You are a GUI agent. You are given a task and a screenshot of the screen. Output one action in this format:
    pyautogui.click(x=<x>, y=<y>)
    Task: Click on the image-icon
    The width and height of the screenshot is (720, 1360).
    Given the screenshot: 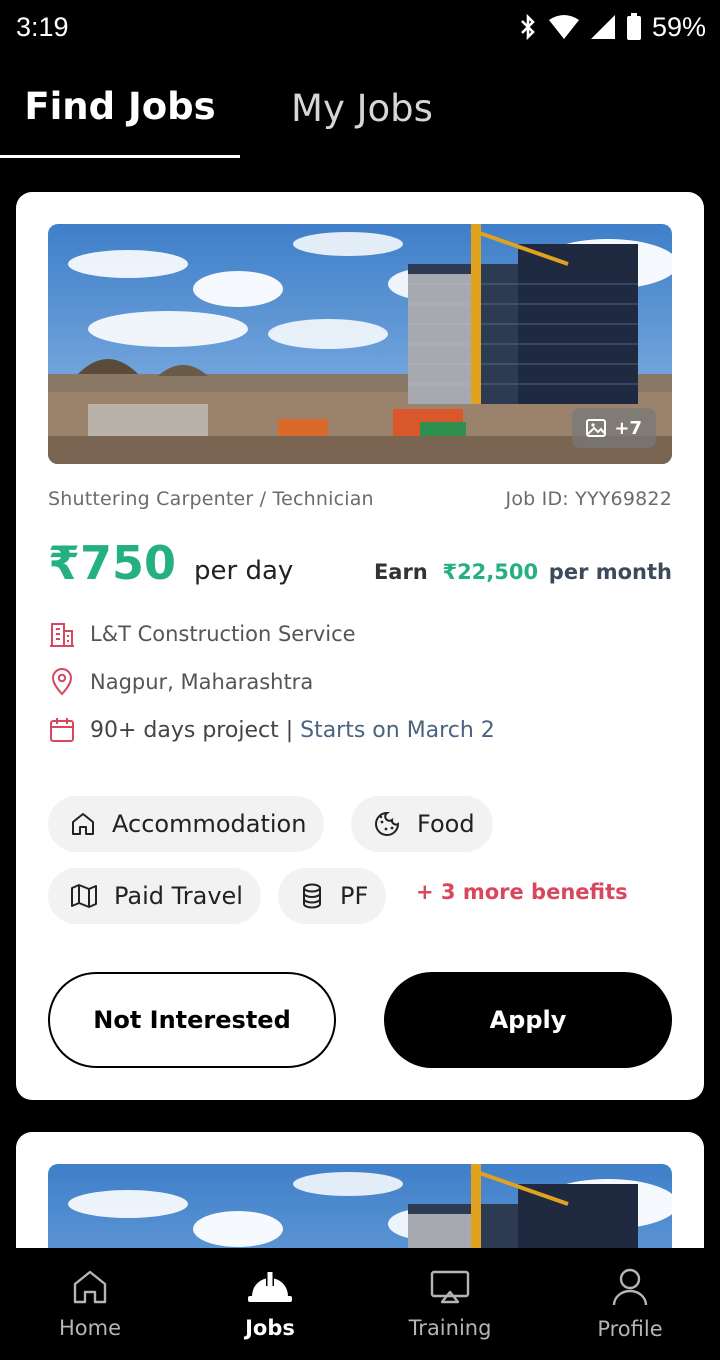 What is the action you would take?
    pyautogui.click(x=596, y=428)
    